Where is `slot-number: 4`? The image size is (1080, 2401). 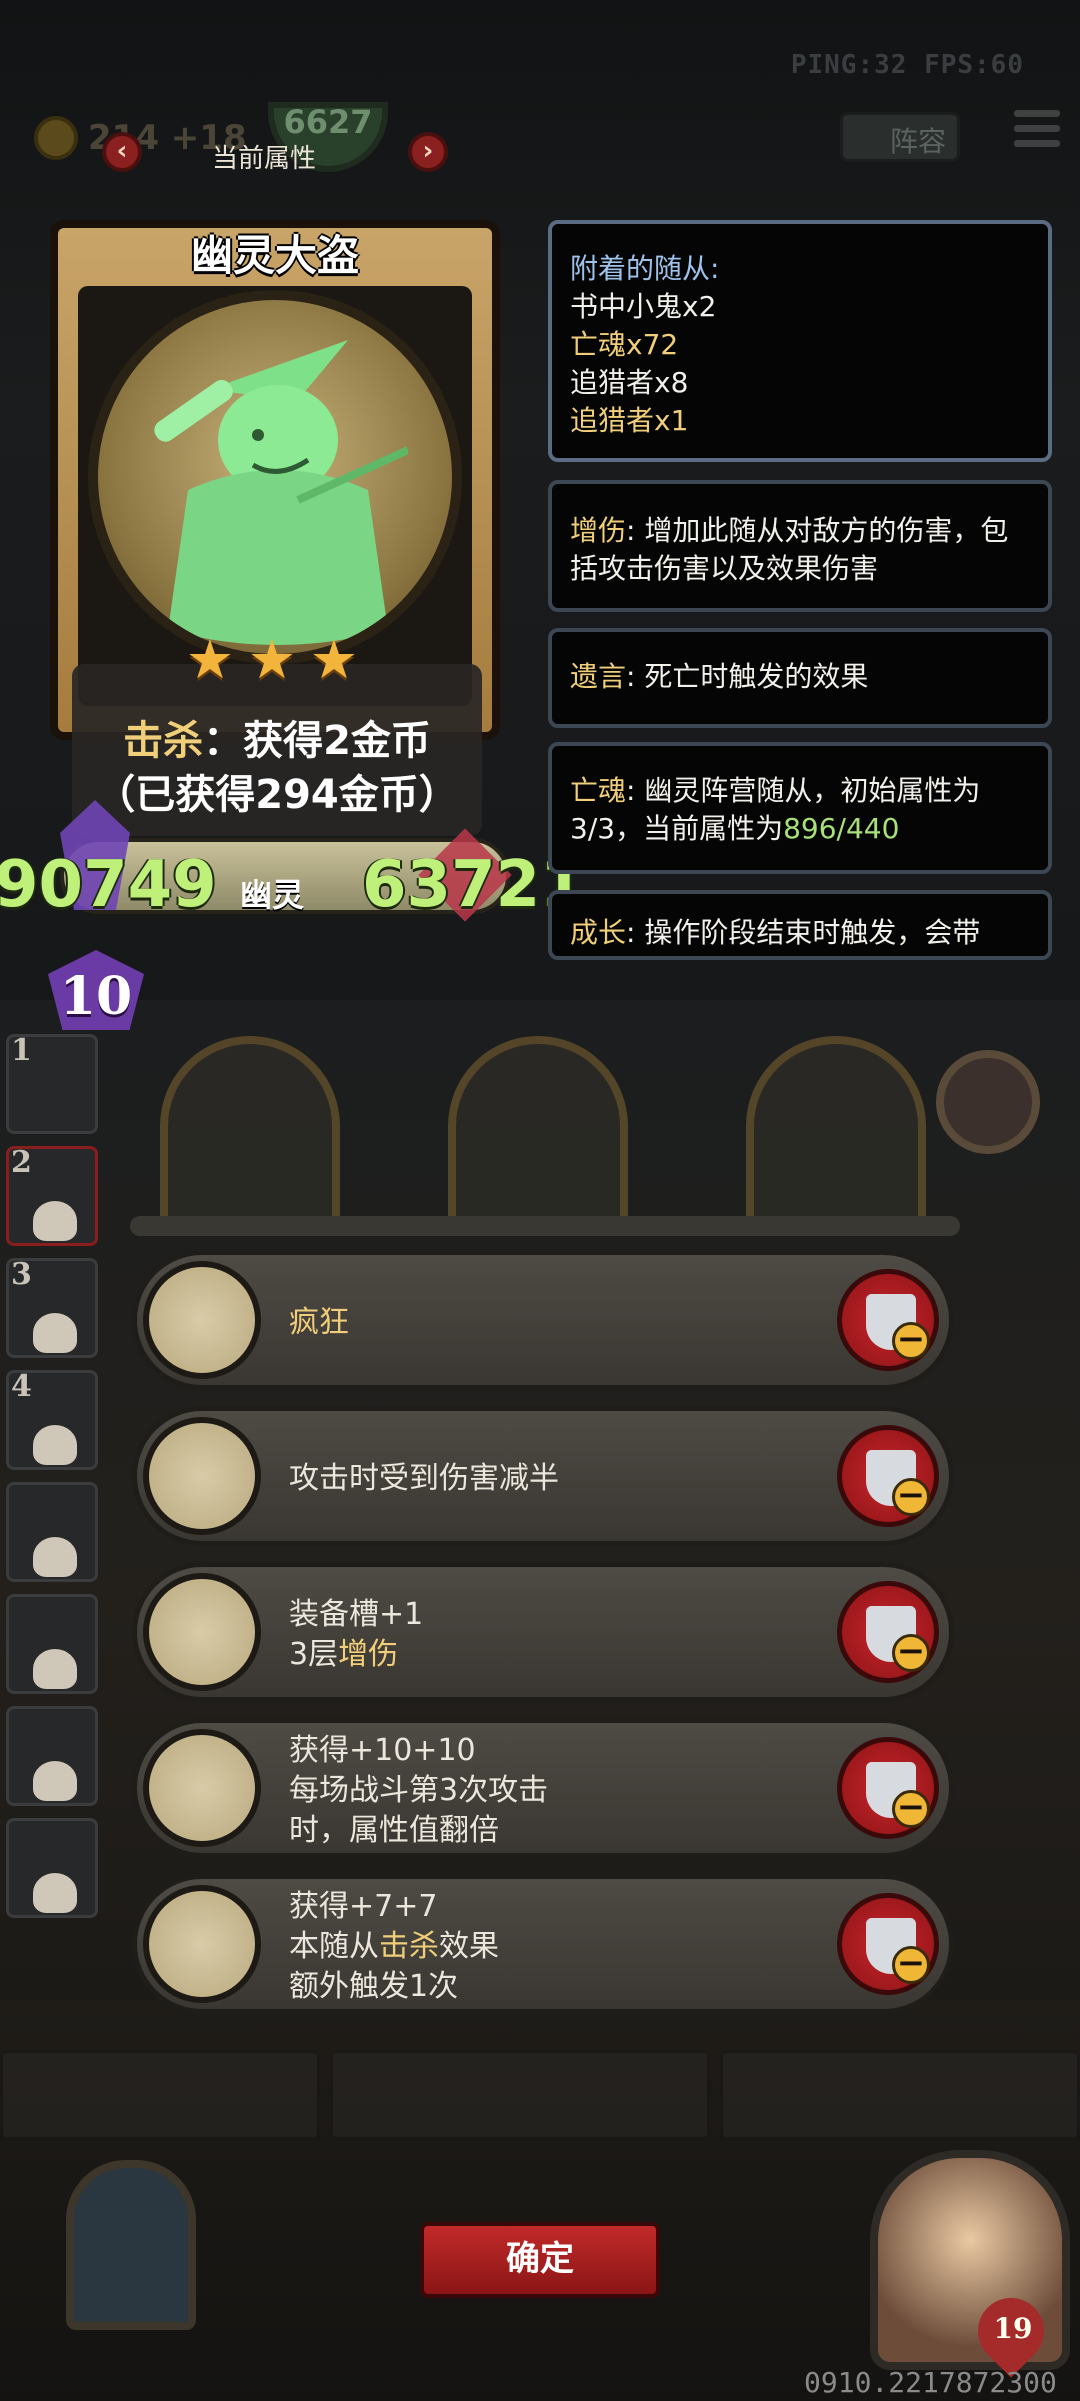
slot-number: 4 is located at coordinates (21, 1386).